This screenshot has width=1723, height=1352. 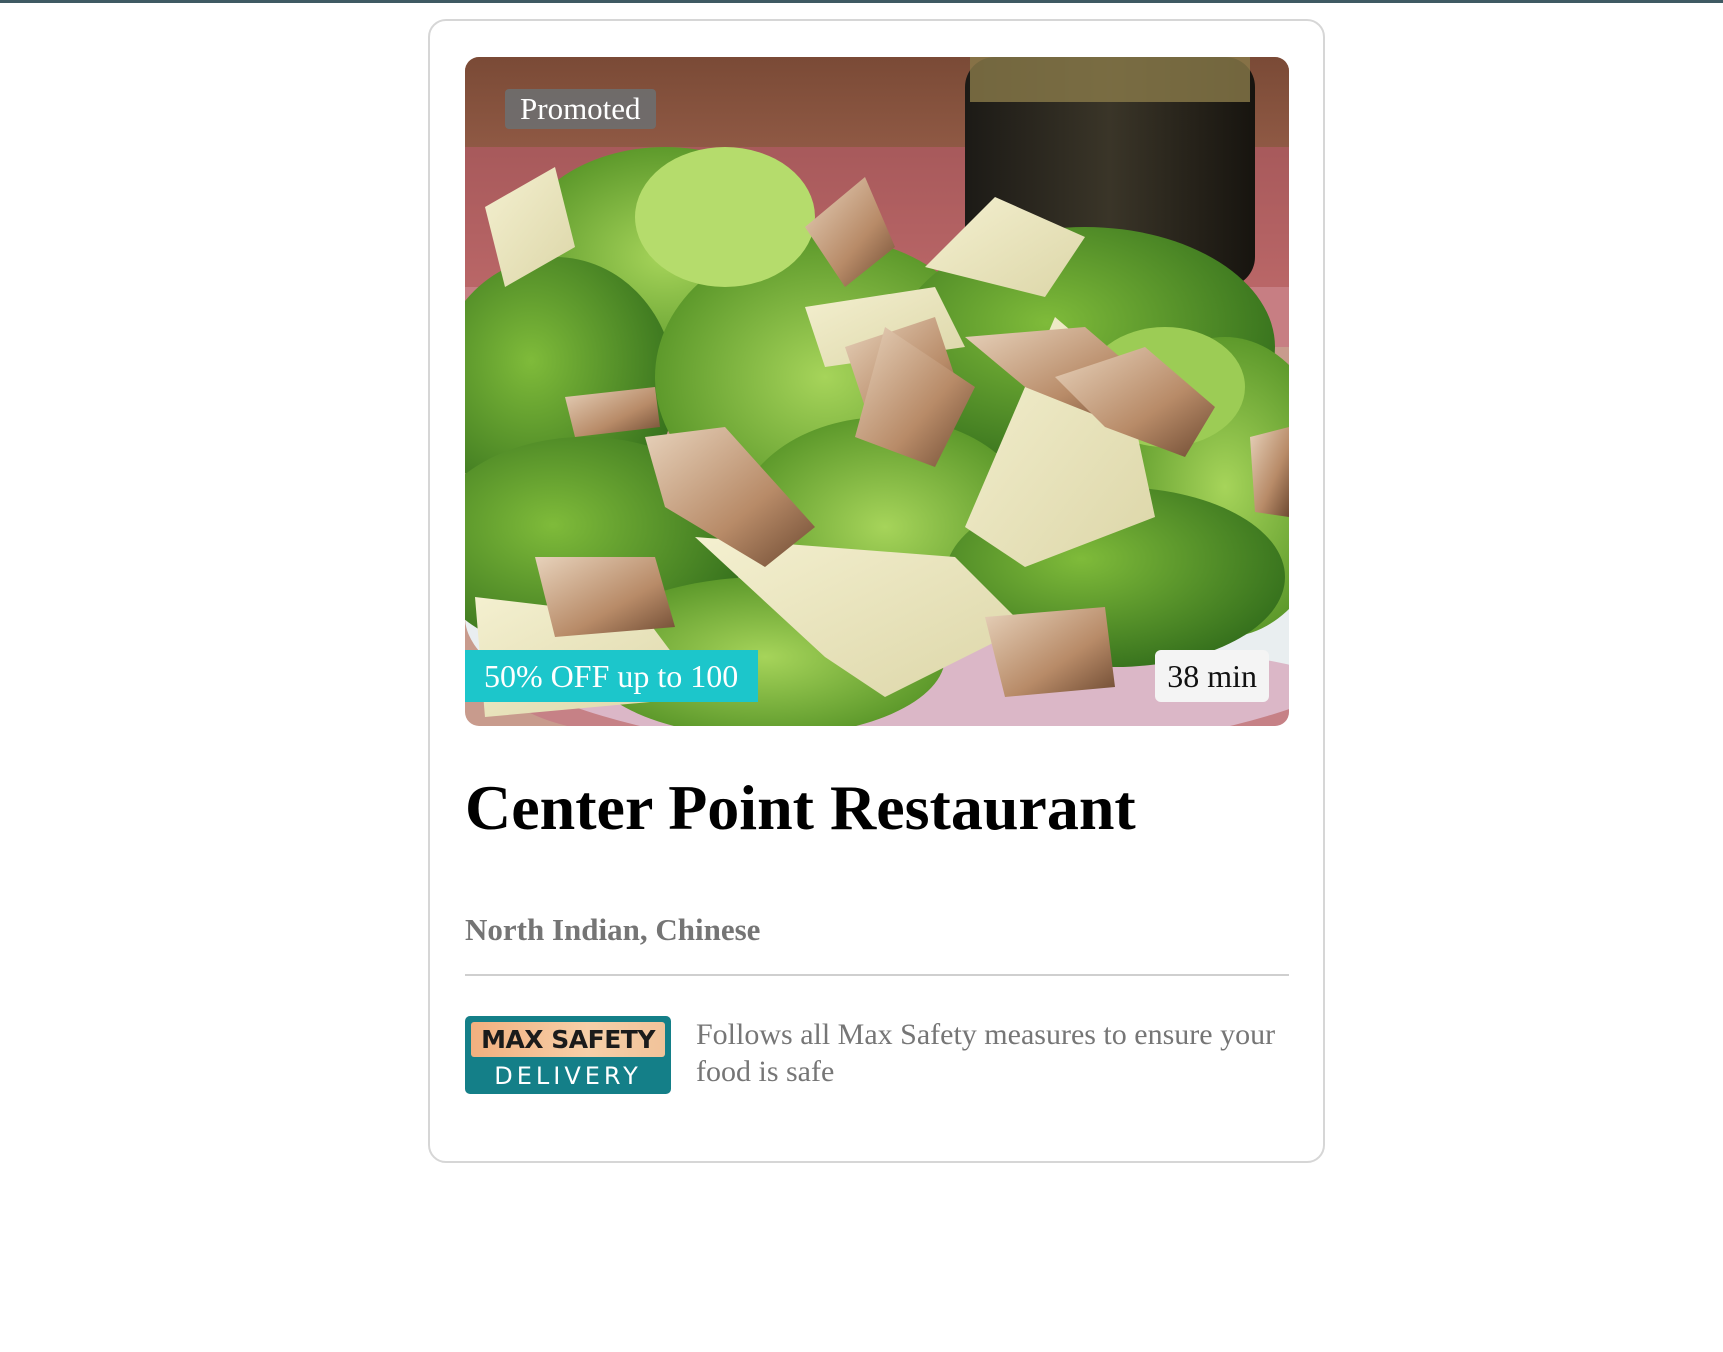 I want to click on max-safety-logo: MAX SAFETY DELIVERY, so click(x=568, y=1055).